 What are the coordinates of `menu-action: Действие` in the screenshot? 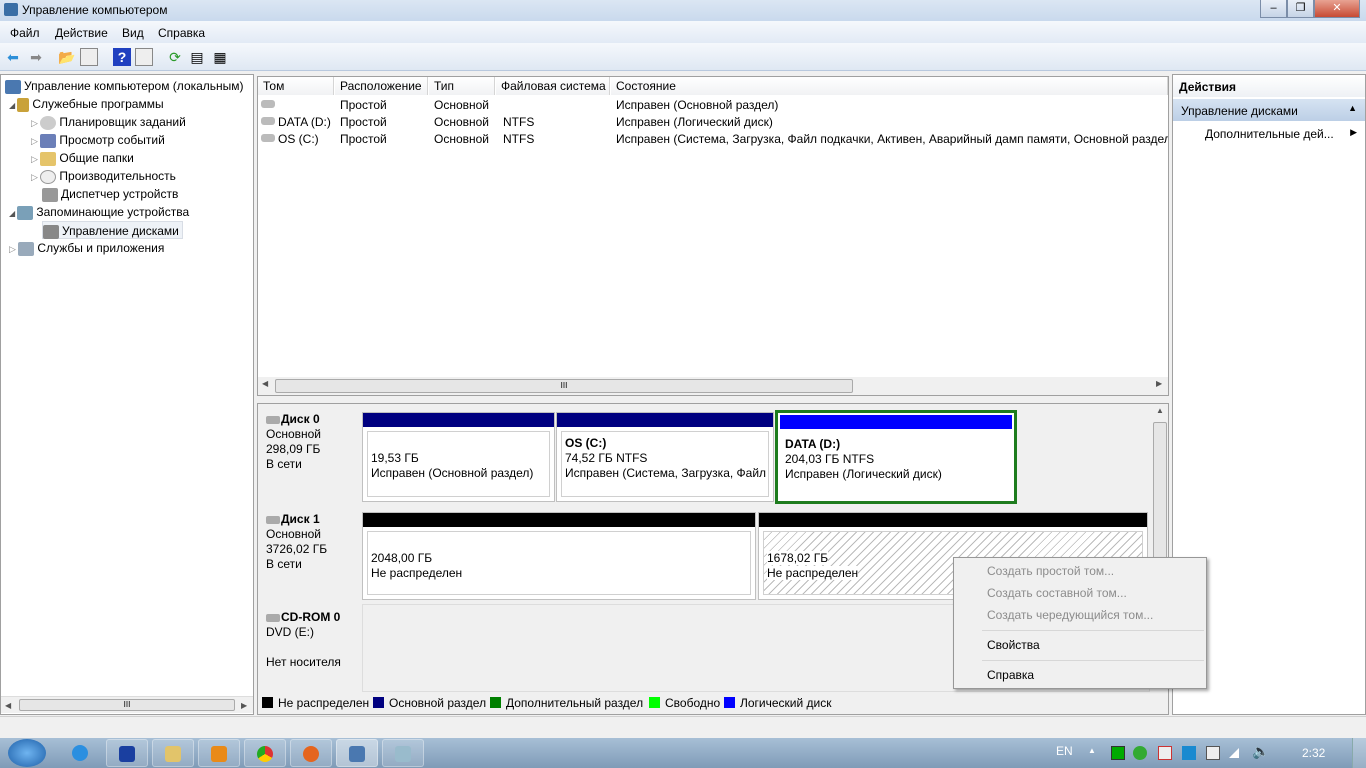 It's located at (81, 33).